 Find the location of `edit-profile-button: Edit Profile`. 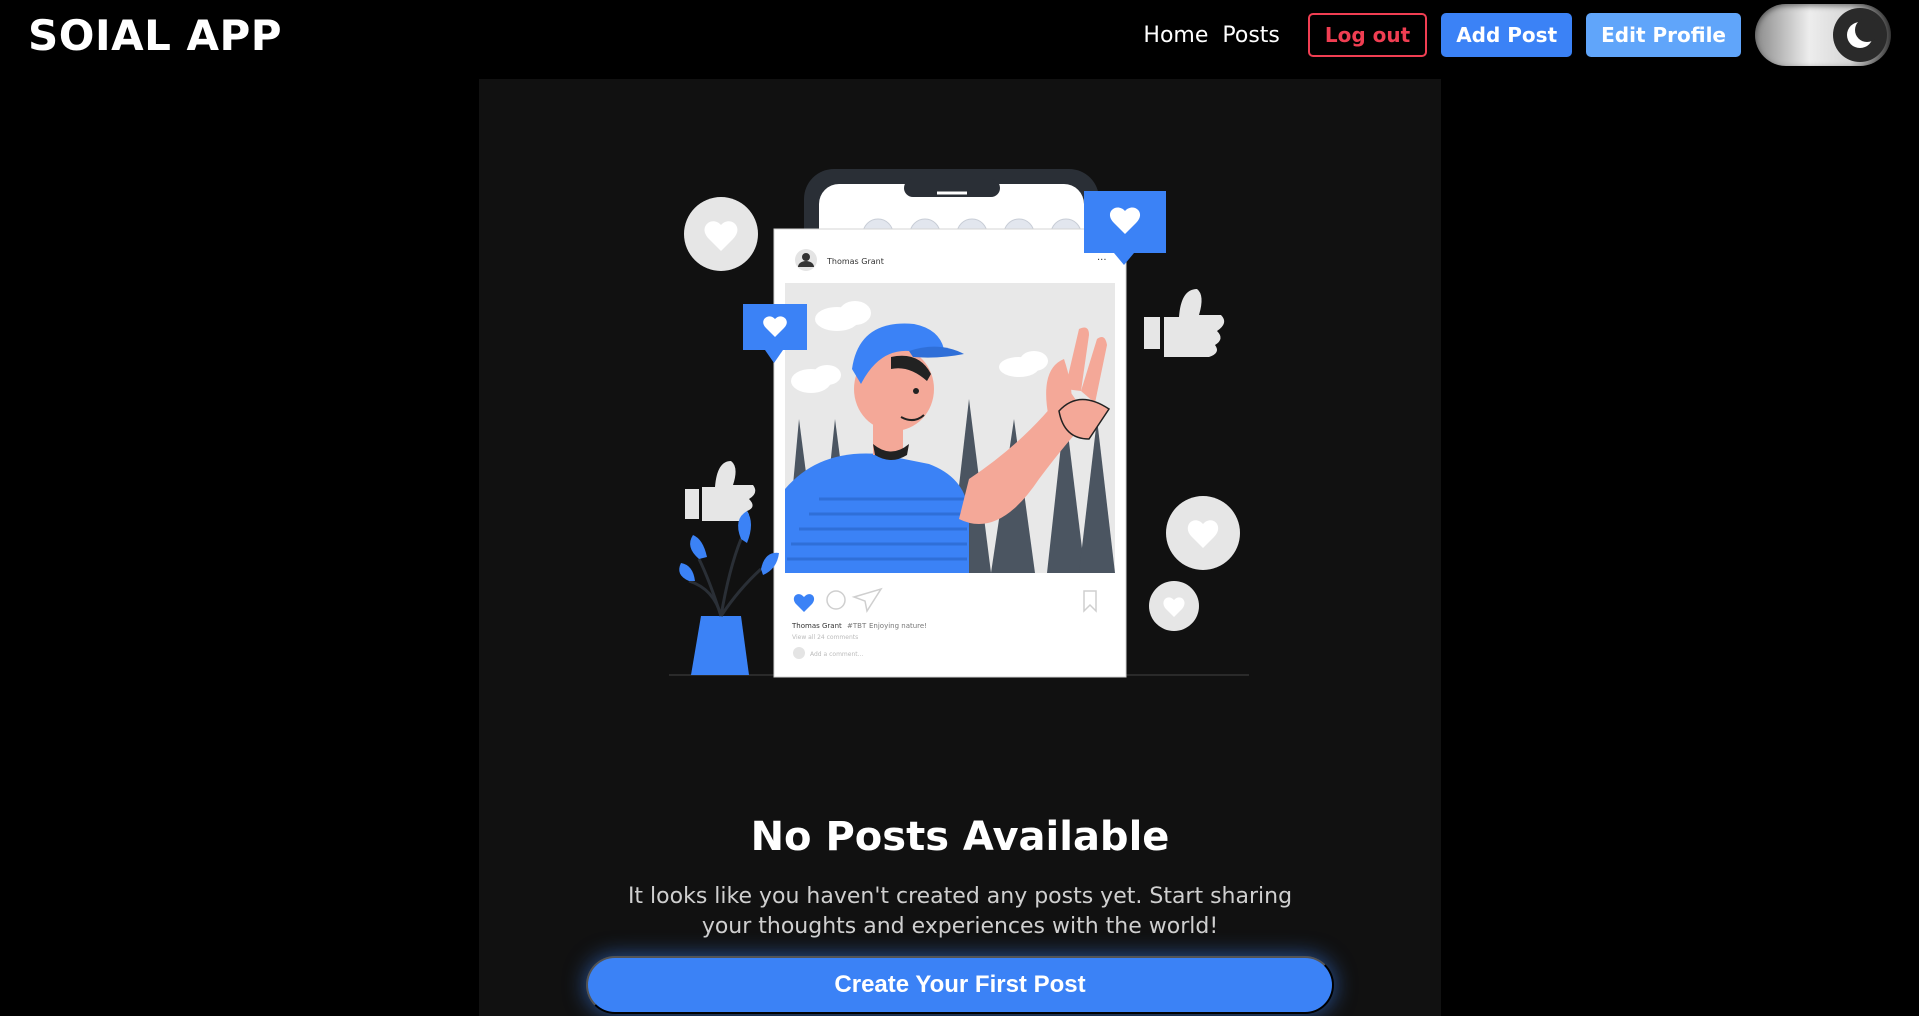

edit-profile-button: Edit Profile is located at coordinates (1663, 35).